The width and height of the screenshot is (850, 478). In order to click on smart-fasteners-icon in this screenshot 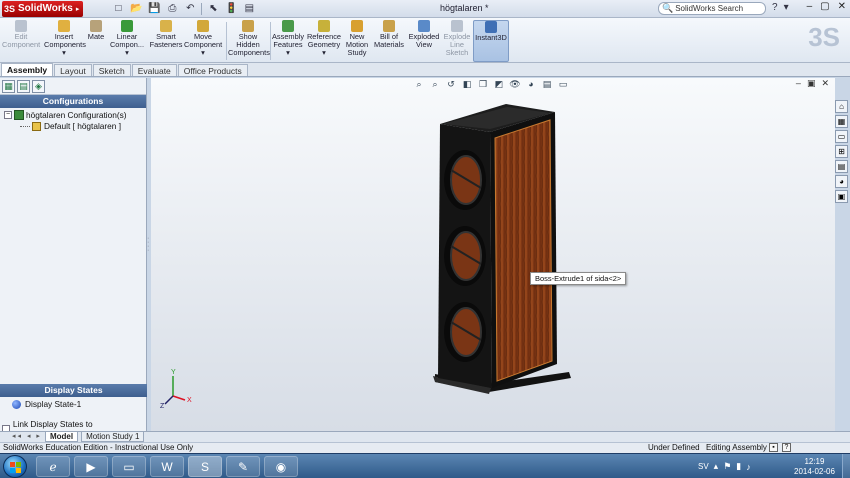, I will do `click(166, 26)`.